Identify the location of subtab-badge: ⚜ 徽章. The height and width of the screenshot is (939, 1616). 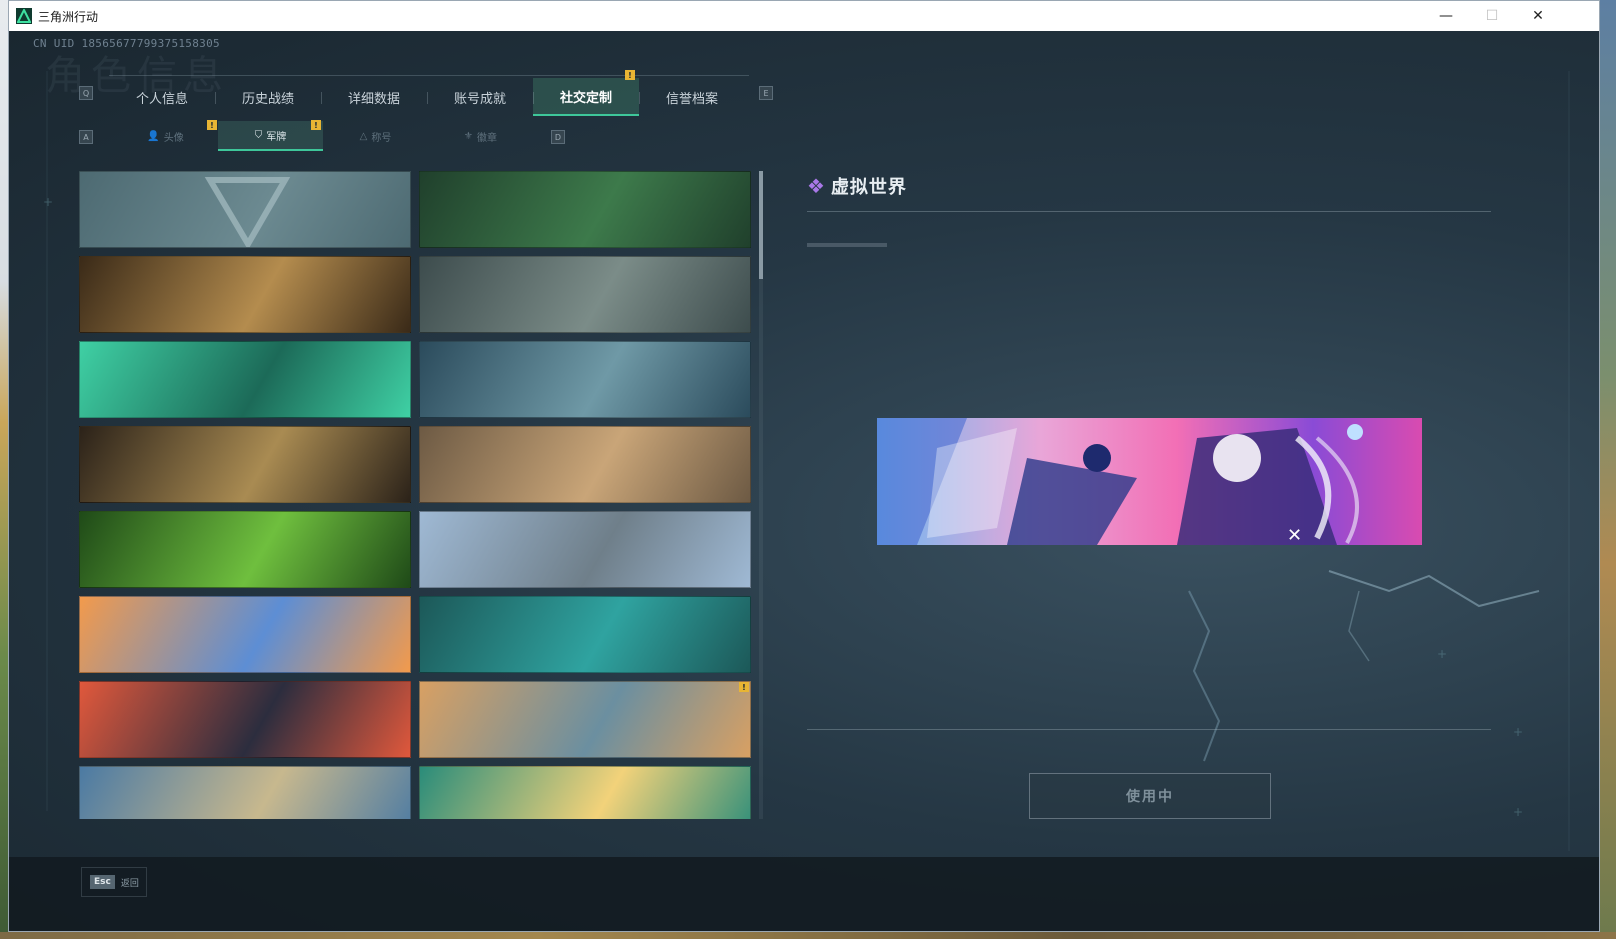
(480, 136).